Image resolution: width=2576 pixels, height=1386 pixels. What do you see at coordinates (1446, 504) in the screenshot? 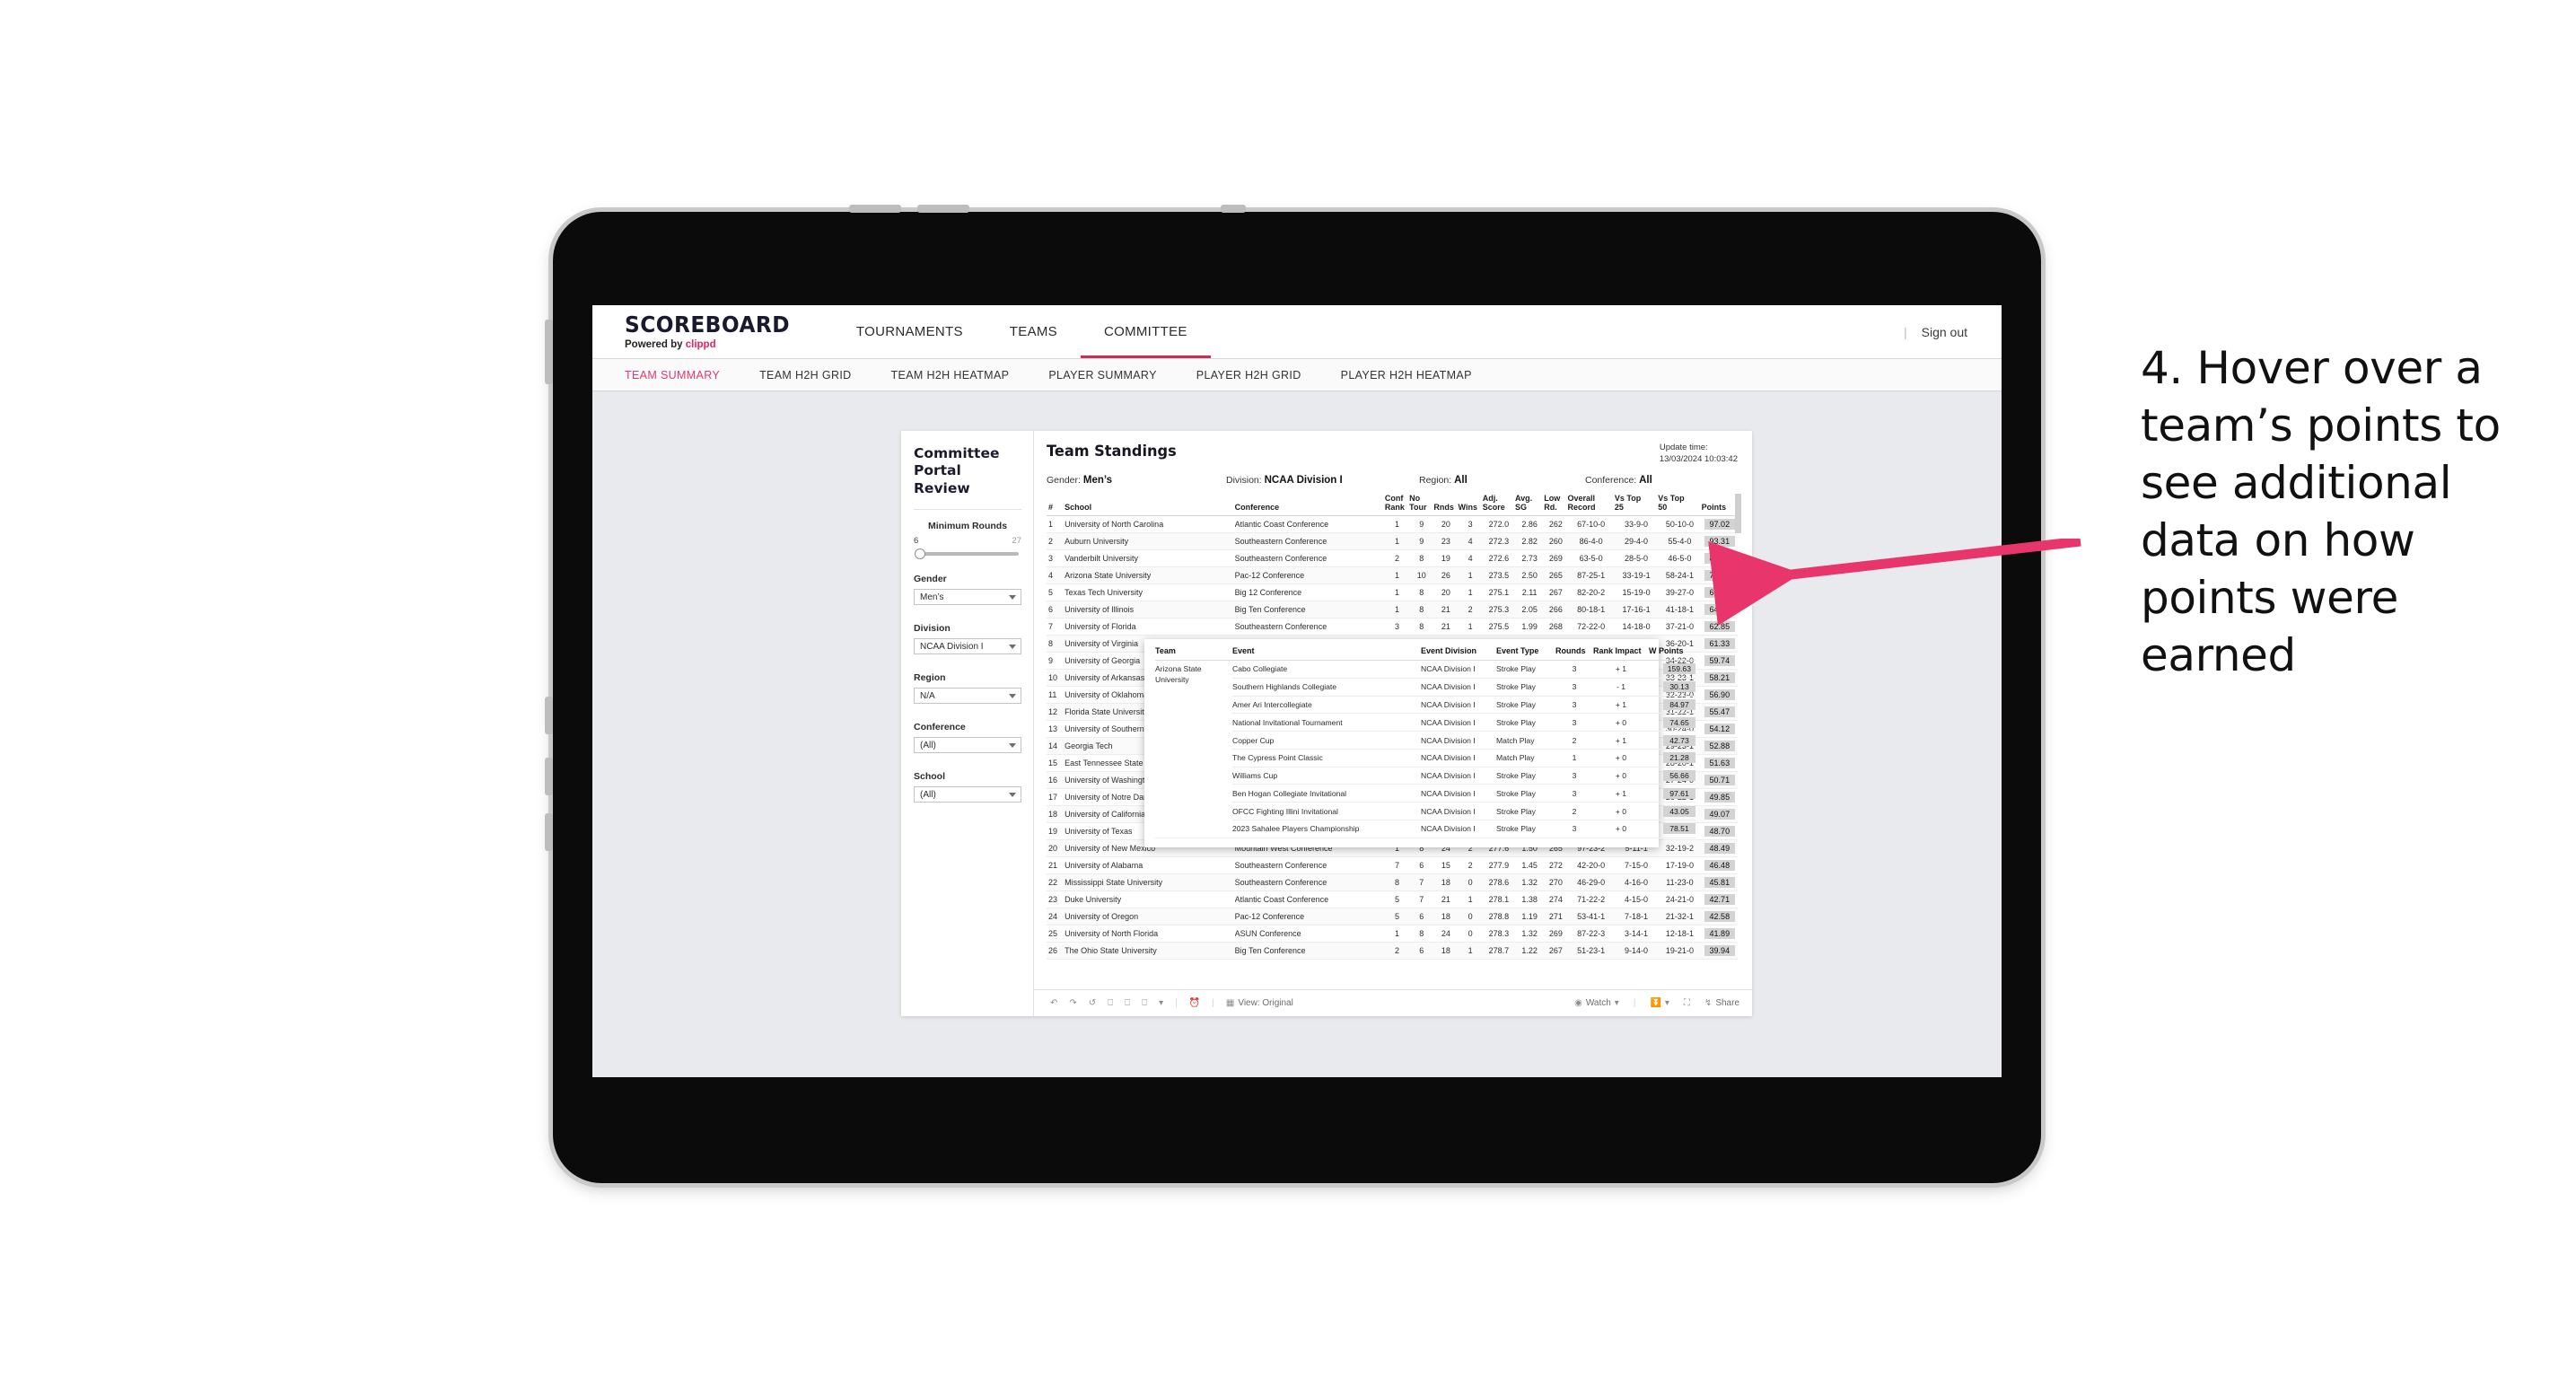
I see `col-rnds: Rnds` at bounding box center [1446, 504].